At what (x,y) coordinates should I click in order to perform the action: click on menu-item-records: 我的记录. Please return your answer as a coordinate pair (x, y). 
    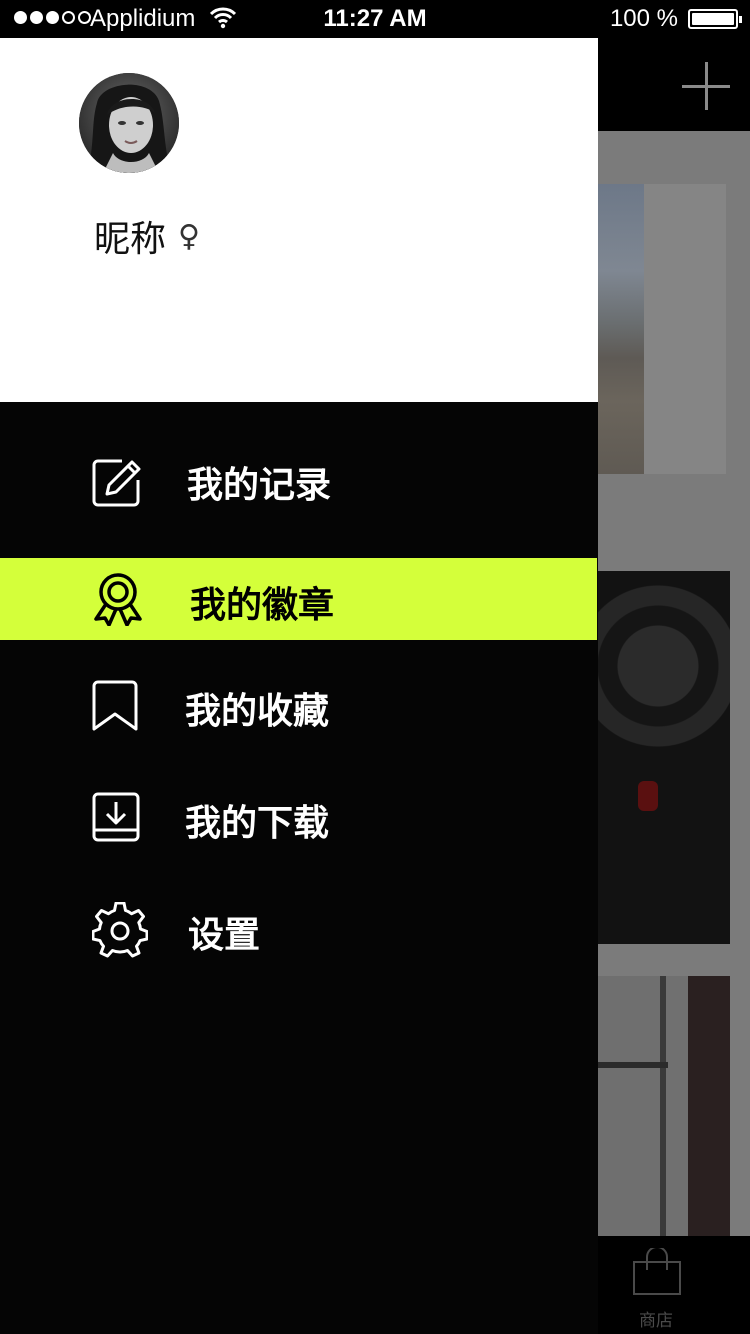
    Looking at the image, I should click on (298, 482).